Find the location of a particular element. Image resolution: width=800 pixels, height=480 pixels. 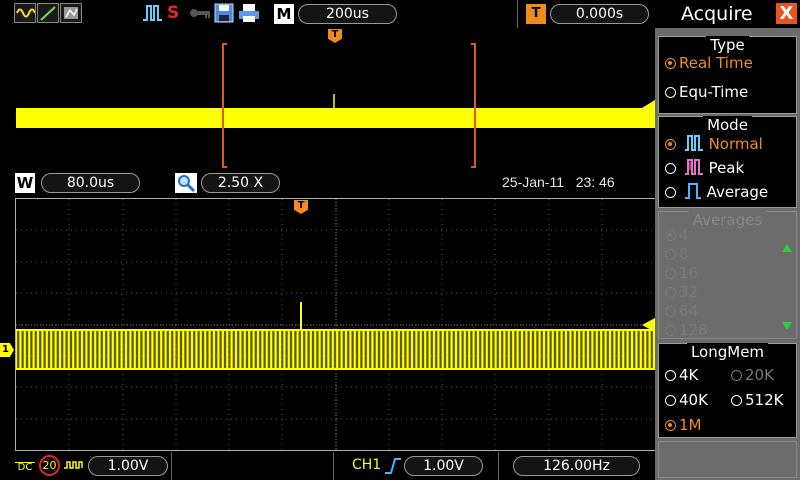

top-status-bar: S M 200us T 0.000s is located at coordinates (327, 14).